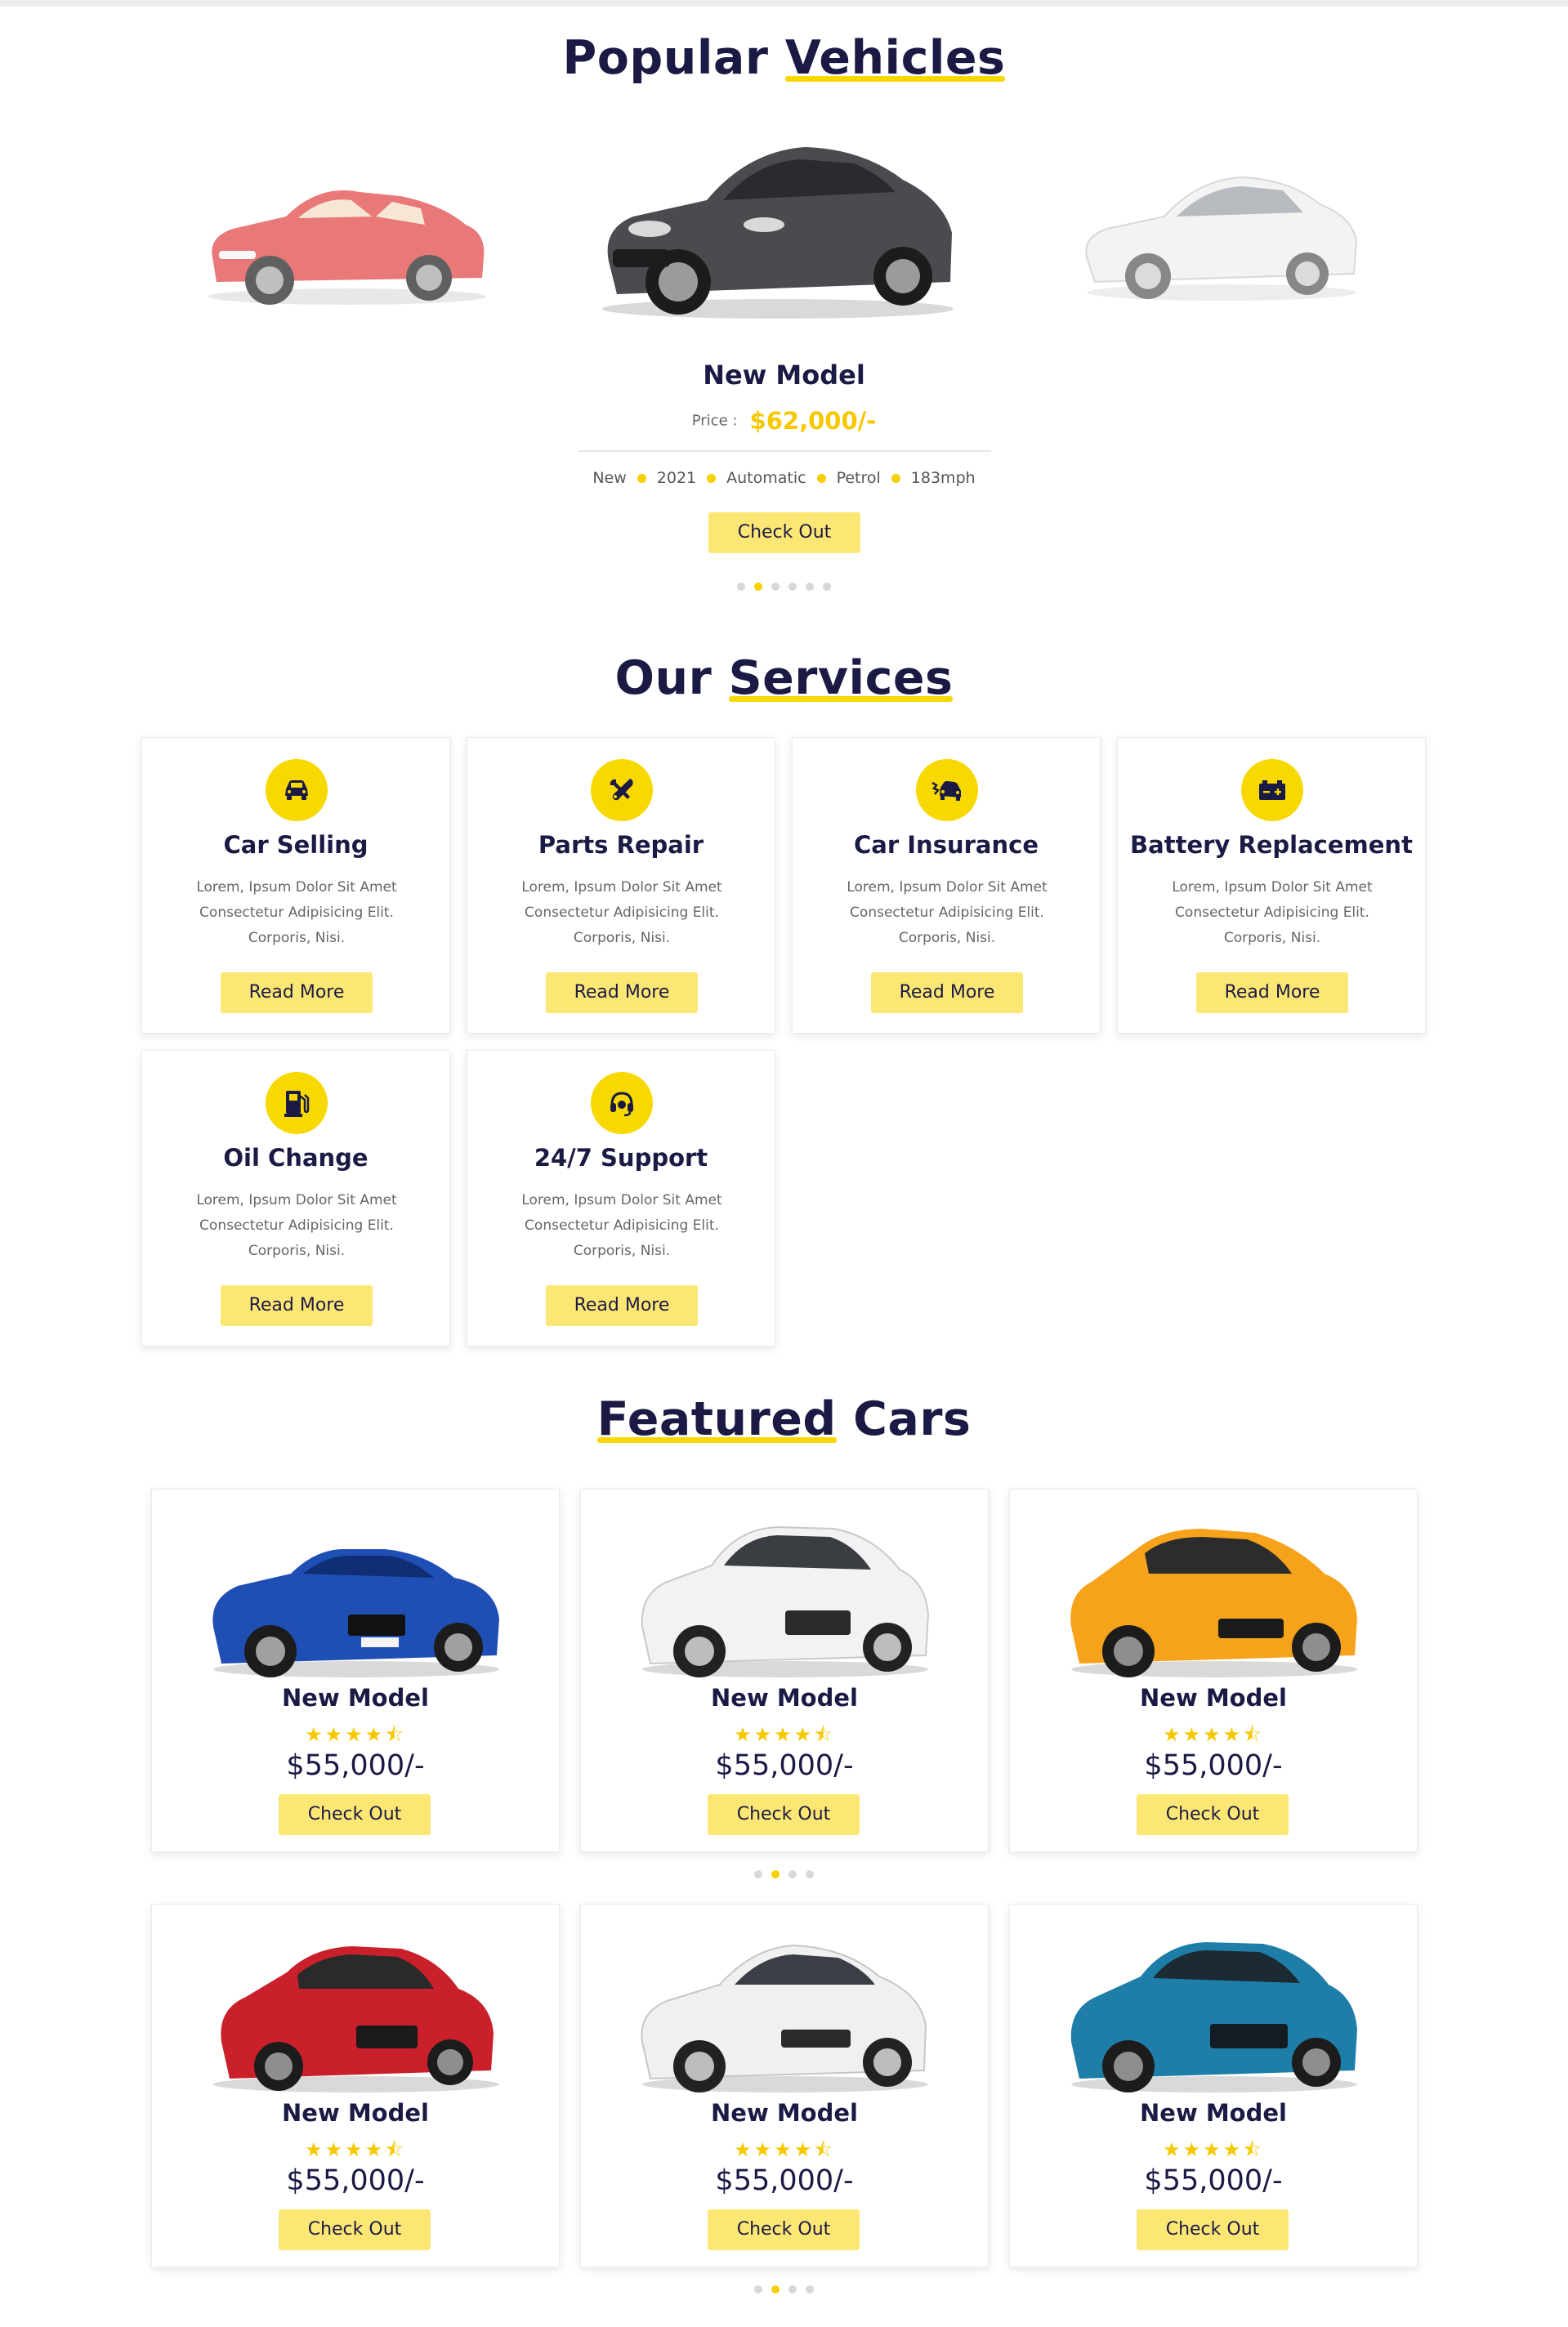  Describe the element at coordinates (858, 478) in the screenshot. I see `spec-fuel: Petrol` at that location.